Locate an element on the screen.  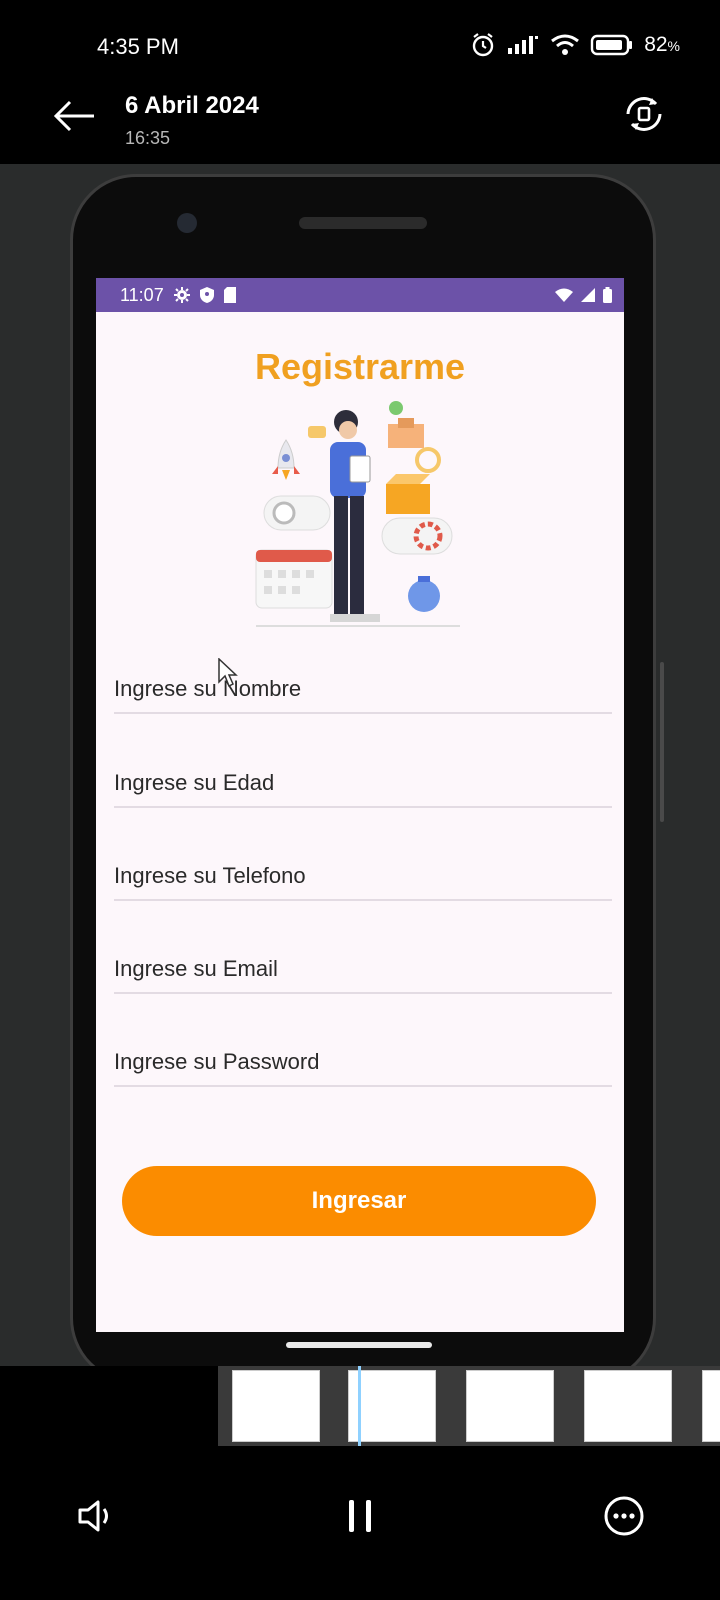
battery-value: 82 is located at coordinates (656, 44).